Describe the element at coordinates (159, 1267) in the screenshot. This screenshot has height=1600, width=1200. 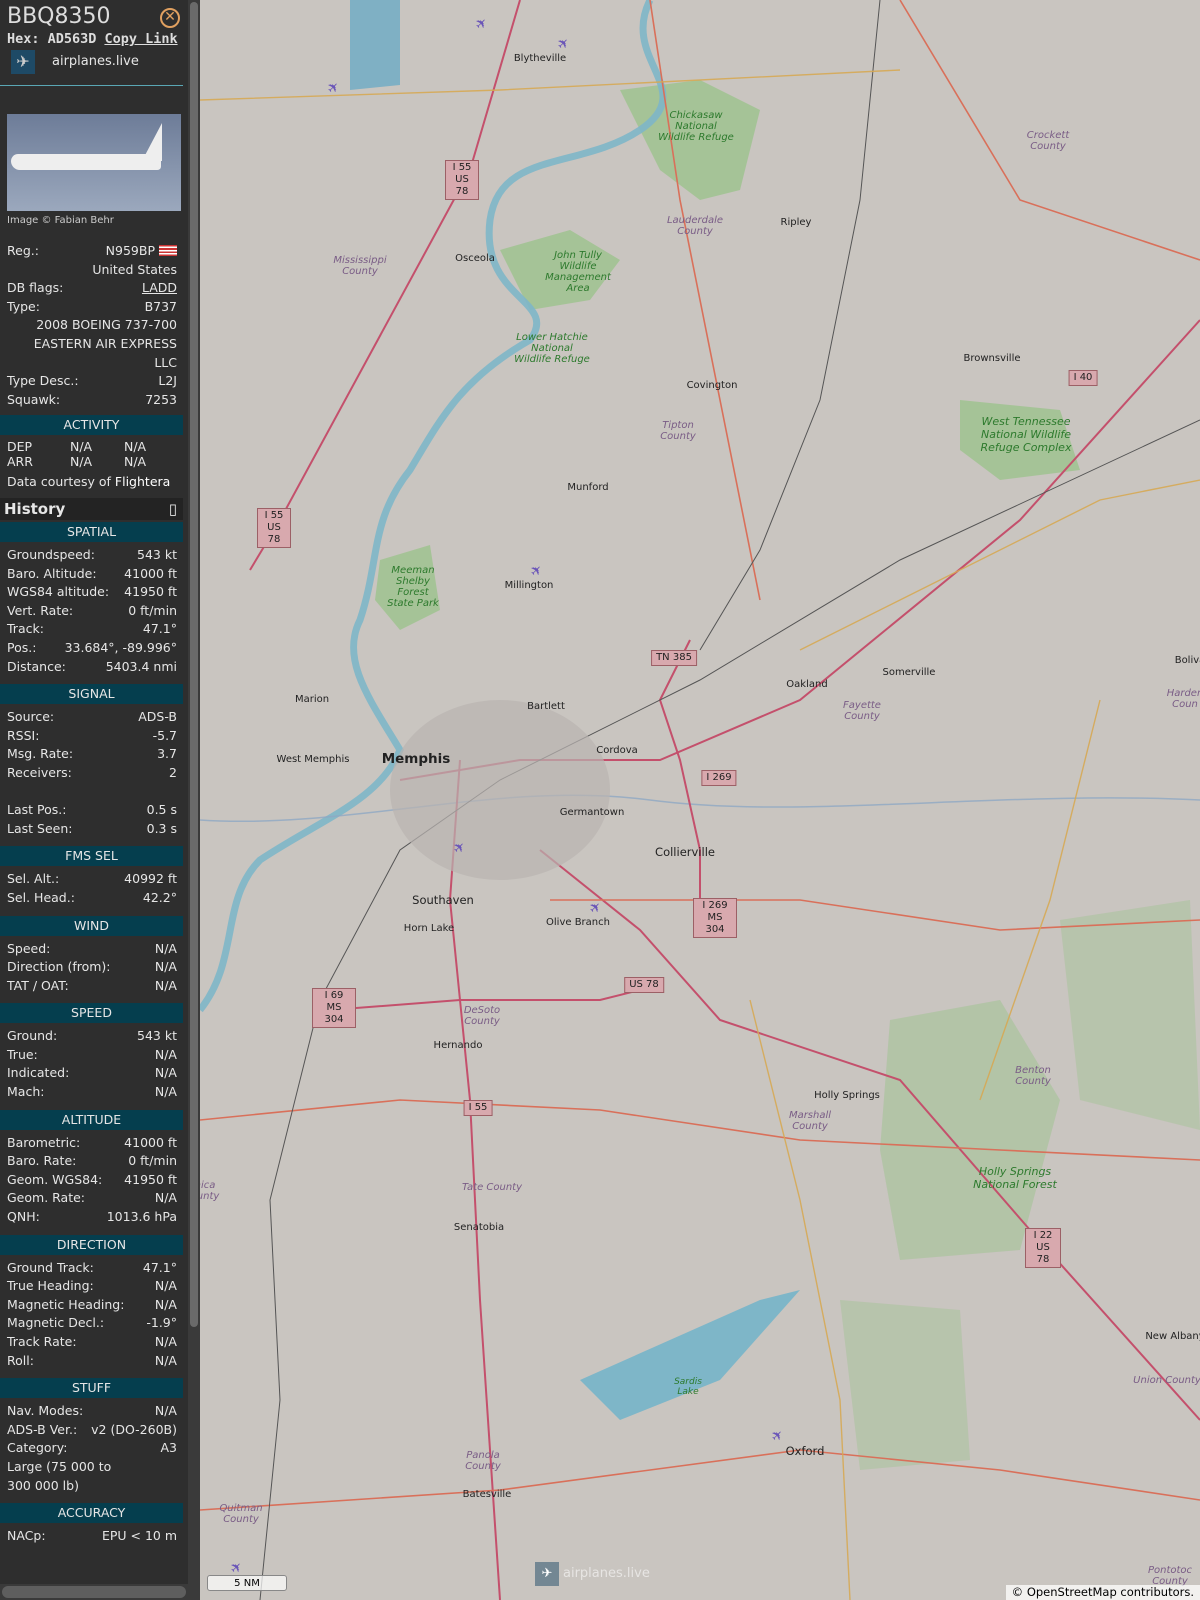
I see `field-value: 47.1°` at that location.